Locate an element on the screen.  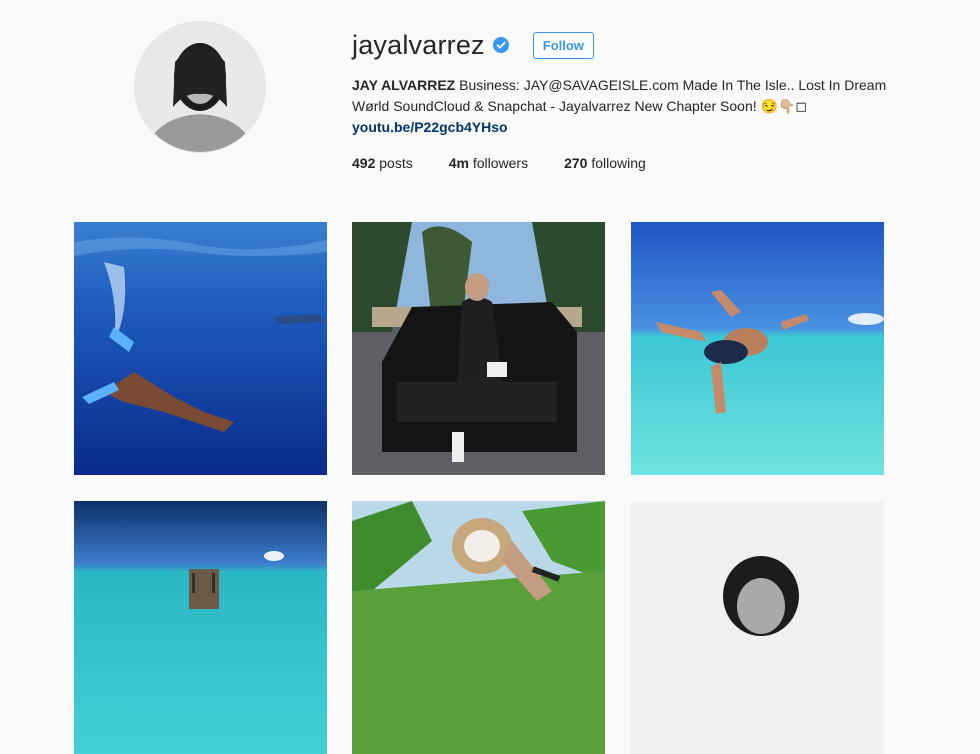
posts-count: 492 is located at coordinates (364, 163).